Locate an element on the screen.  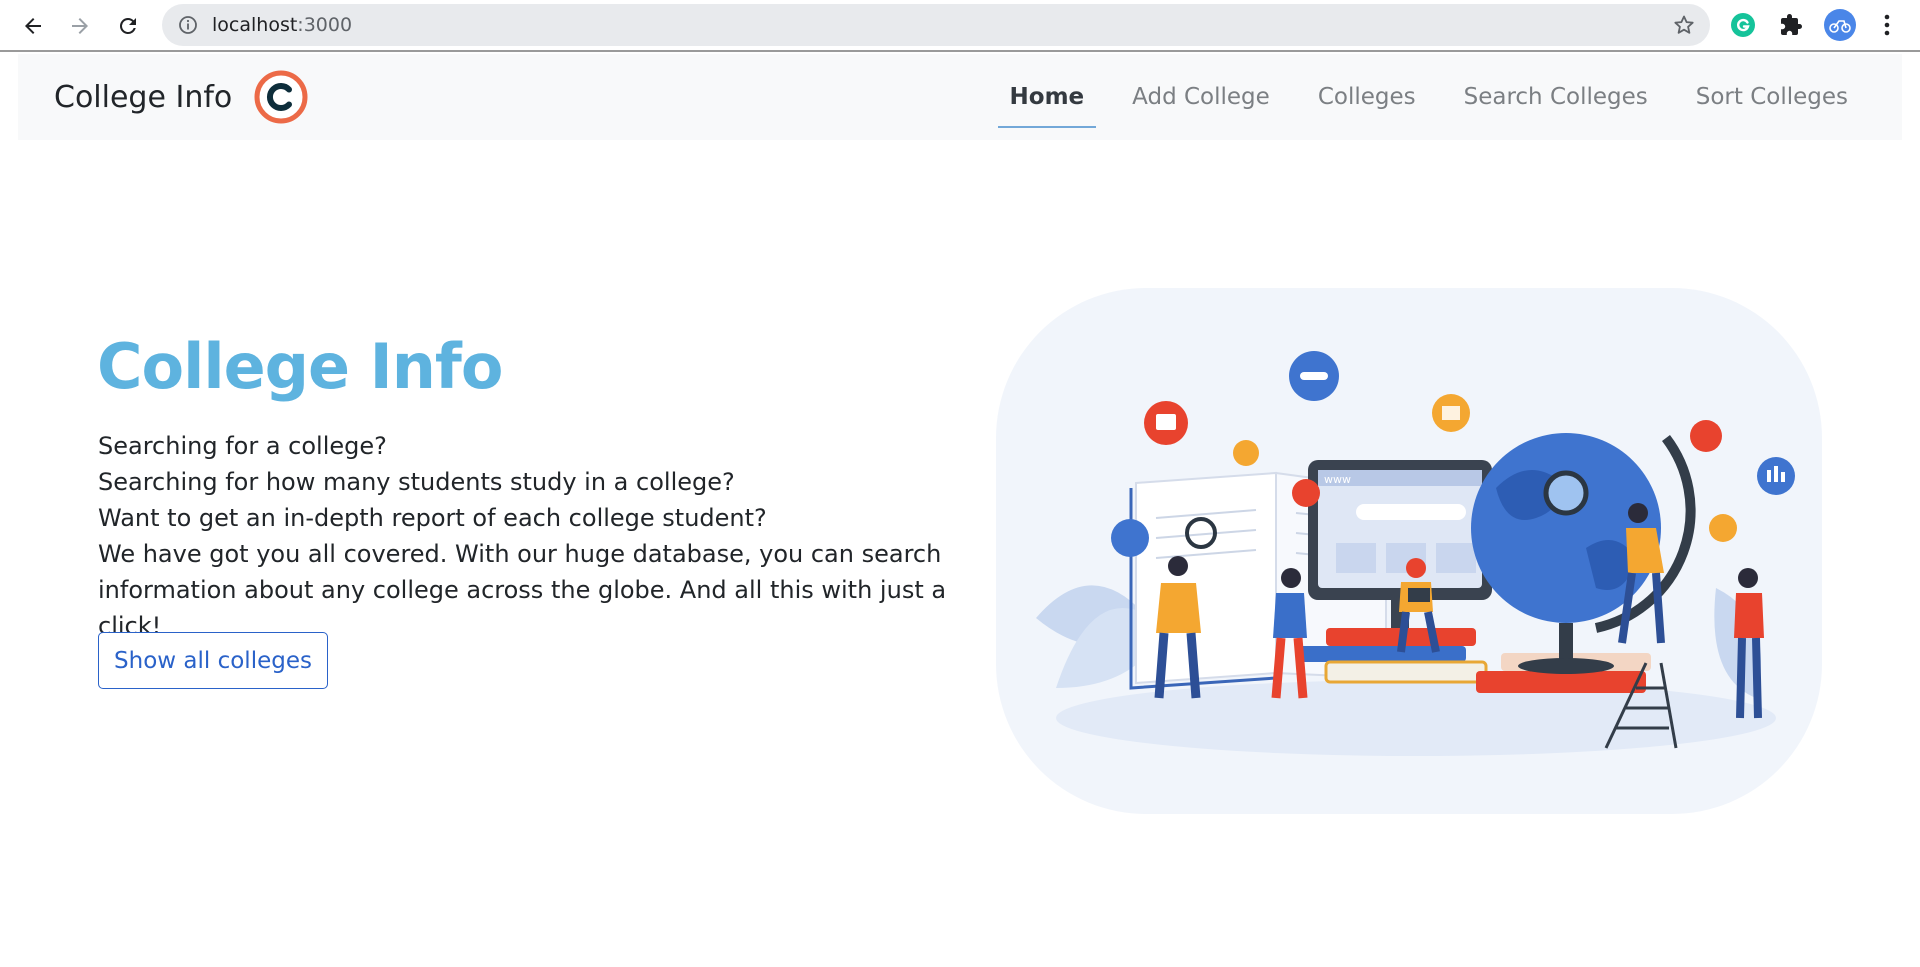
url-text: localhost:3000 is located at coordinates (282, 25).